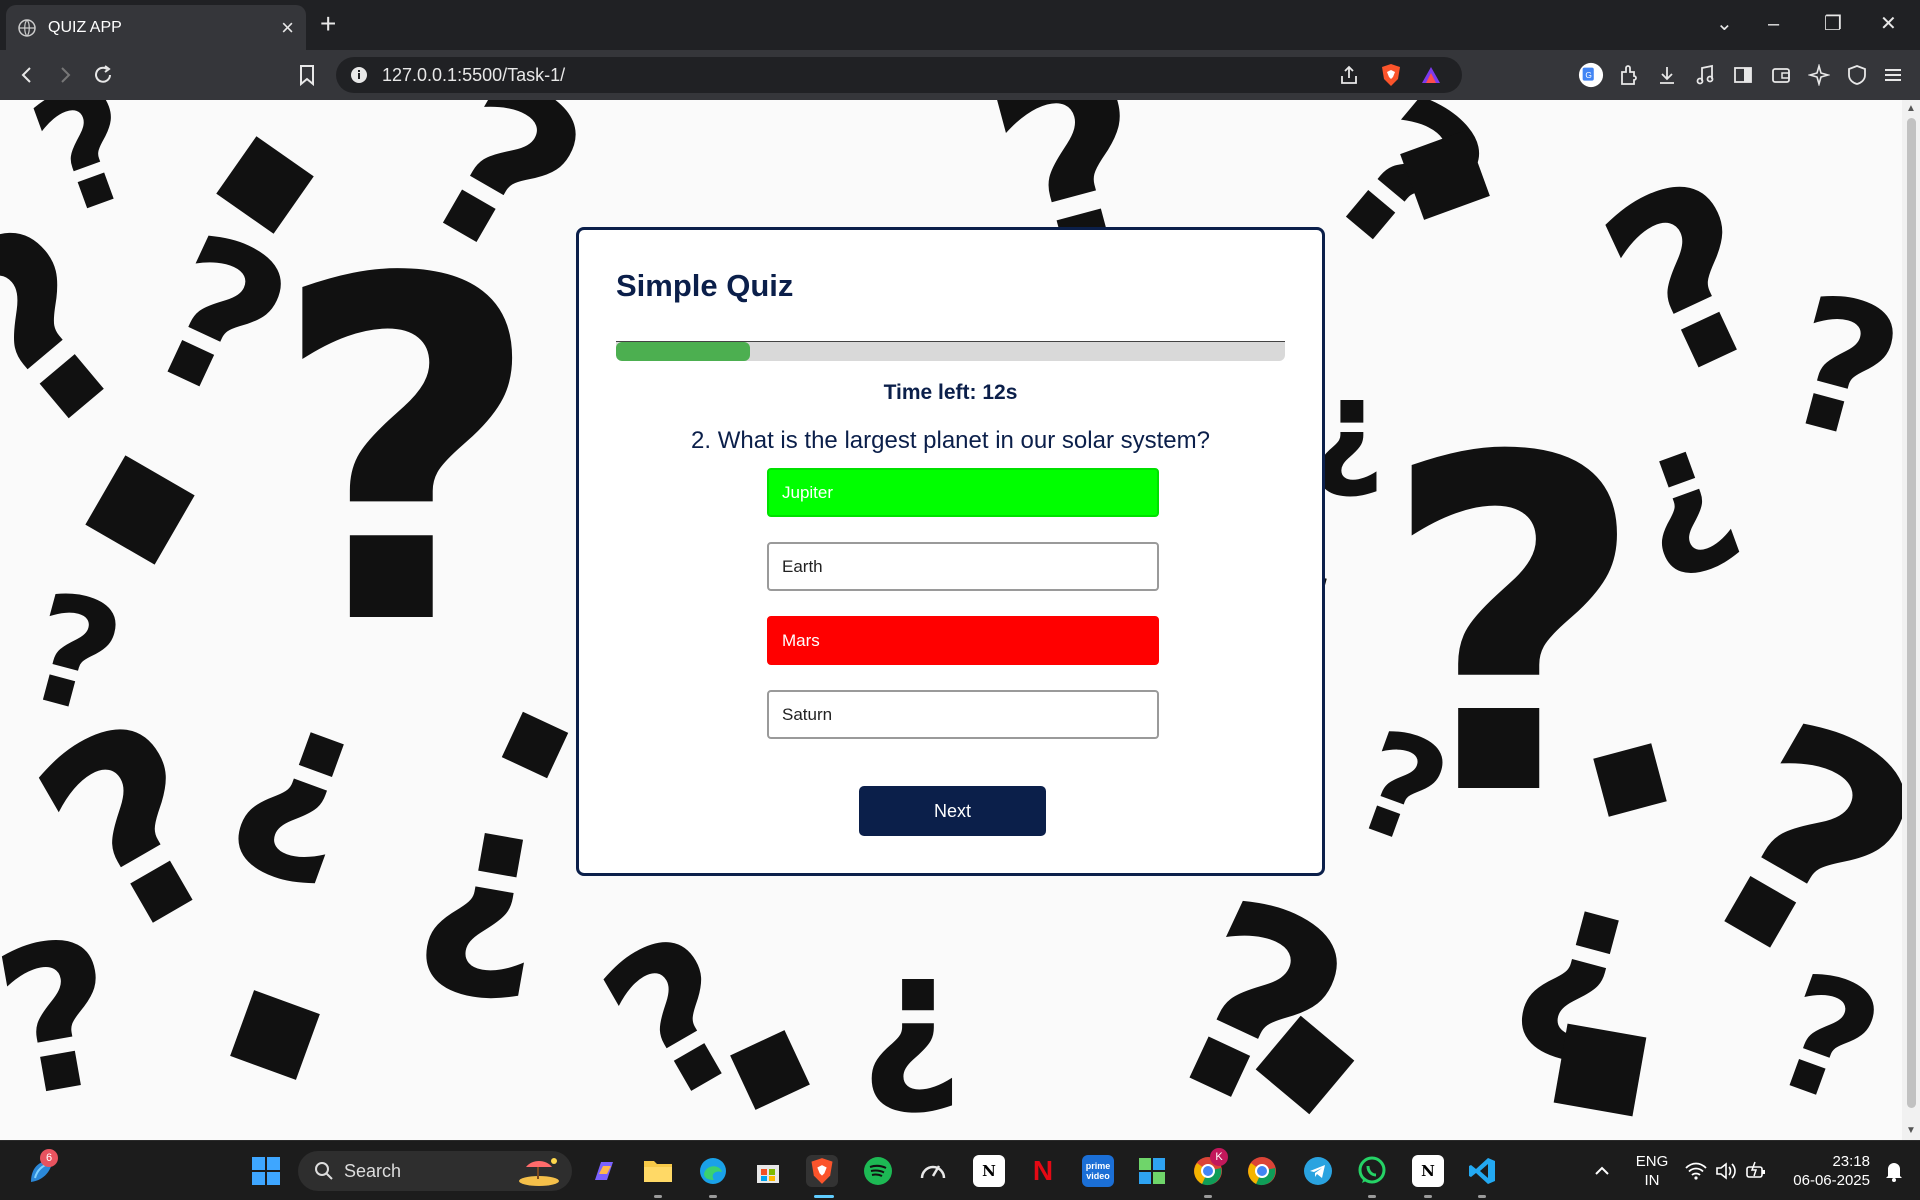  I want to click on widgets-badge: 6, so click(49, 1158).